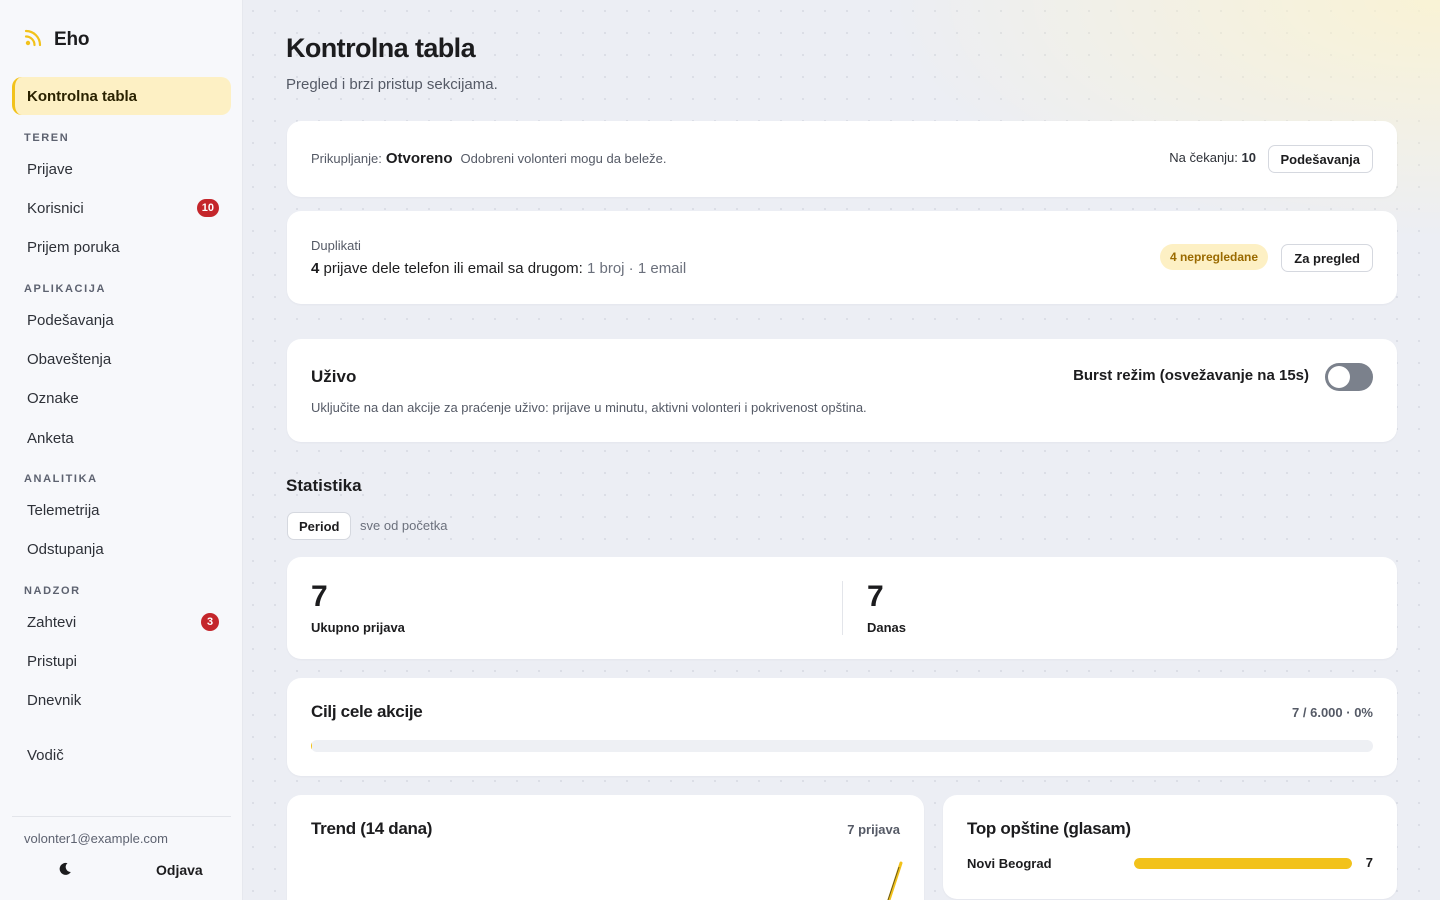 This screenshot has width=1440, height=900. Describe the element at coordinates (636, 268) in the screenshot. I see `duplicates-detail: 1 broj · 1 email` at that location.